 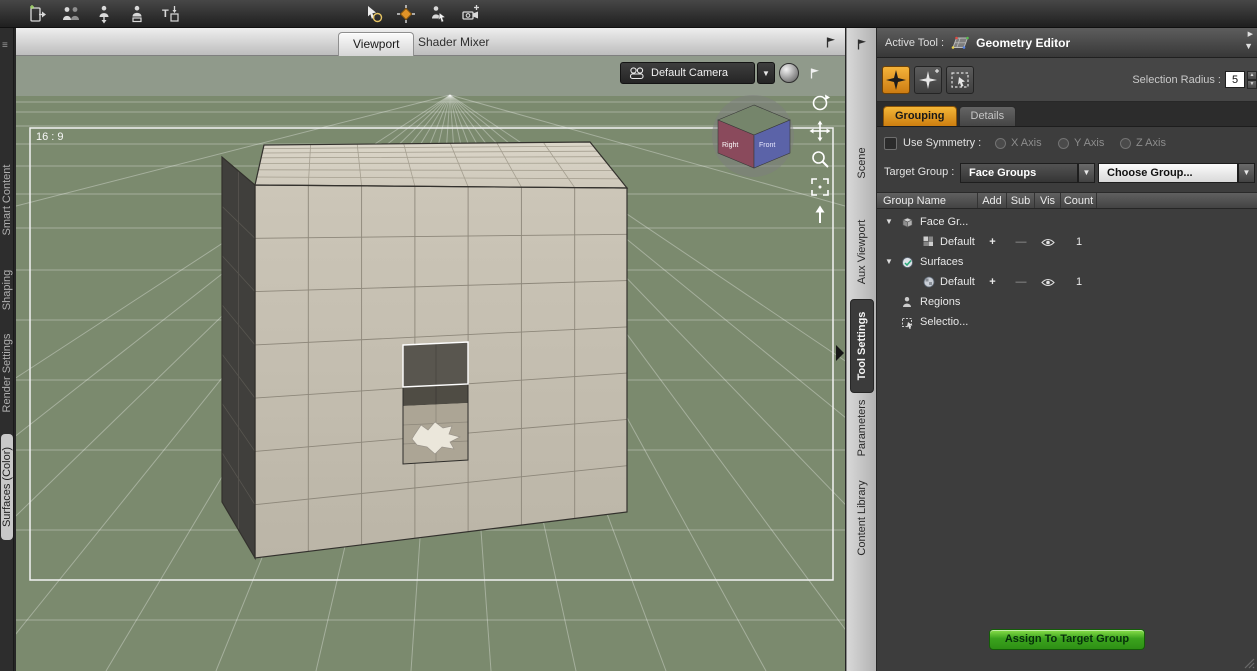 I want to click on sidebar-tab-shaping: Shaping, so click(x=7, y=290).